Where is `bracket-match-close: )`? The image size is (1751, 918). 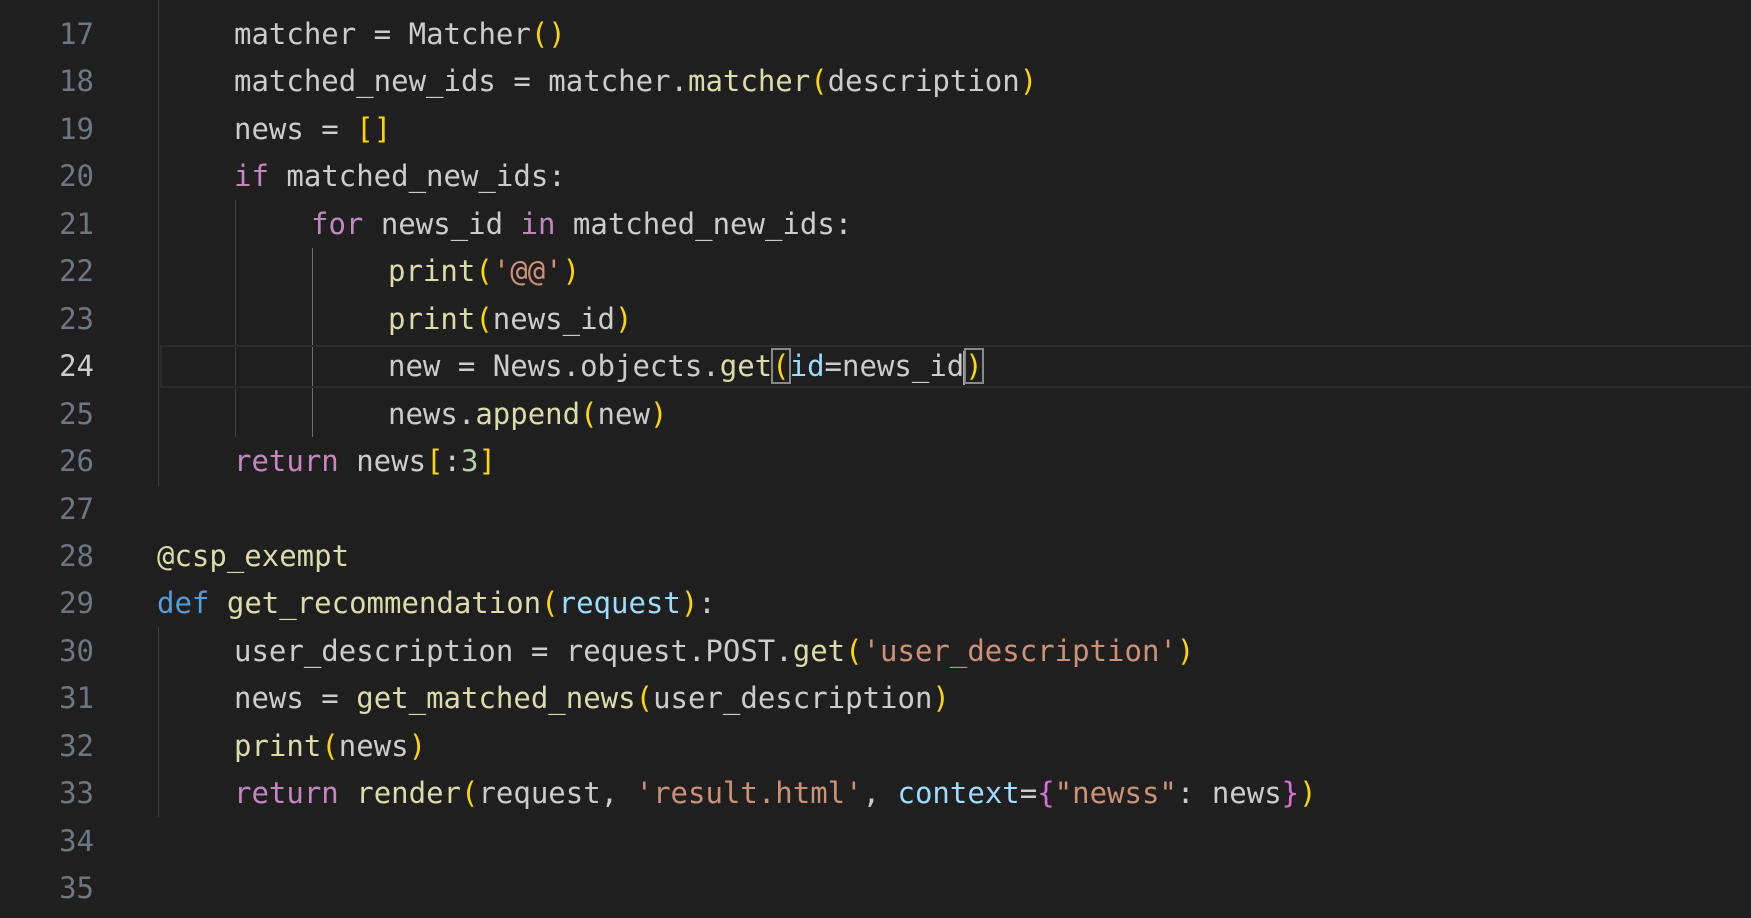 bracket-match-close: ) is located at coordinates (974, 366).